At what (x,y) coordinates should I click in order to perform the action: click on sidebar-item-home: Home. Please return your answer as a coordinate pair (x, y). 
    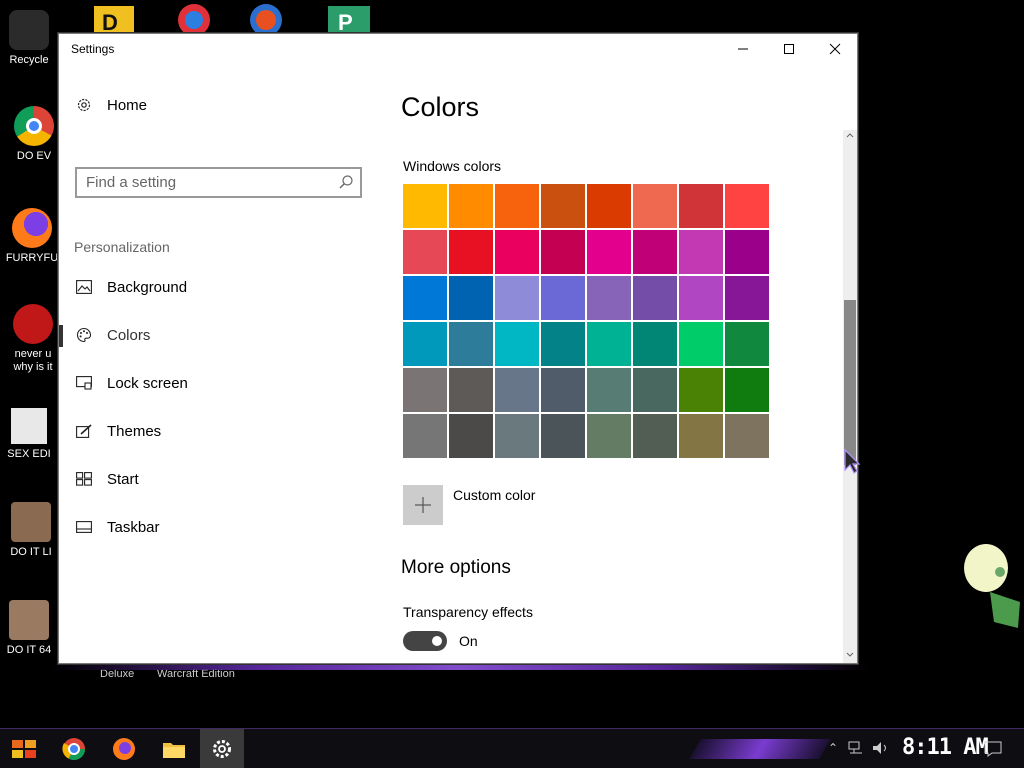
    Looking at the image, I should click on (219, 105).